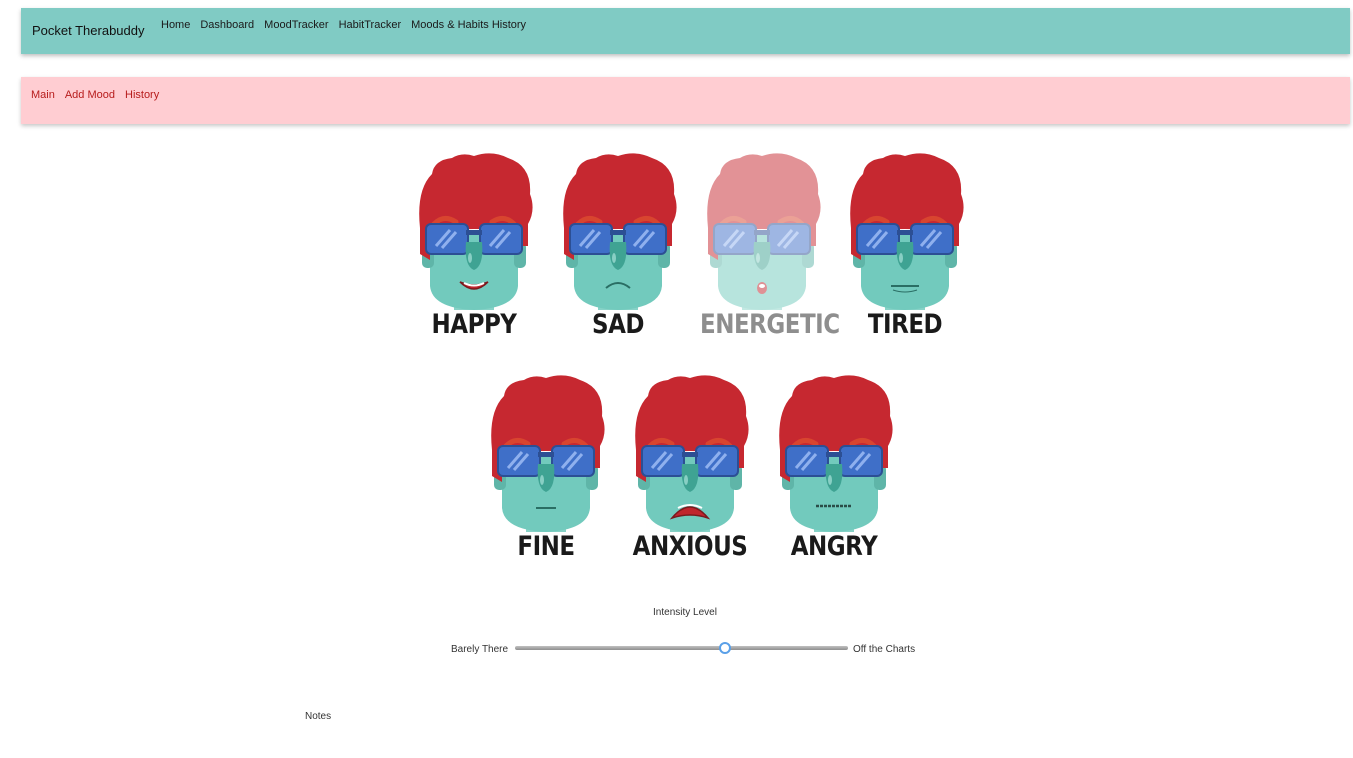 The height and width of the screenshot is (758, 1353). I want to click on mood-label-tired: TIRED, so click(905, 325).